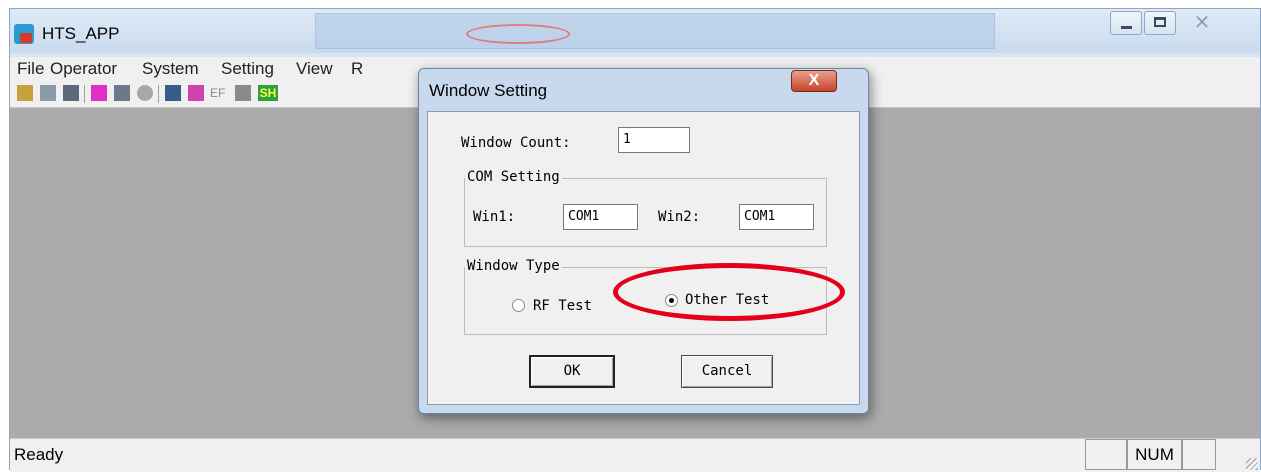 Image resolution: width=1261 pixels, height=472 pixels. Describe the element at coordinates (516, 143) in the screenshot. I see `window-count-label: Window Count:` at that location.